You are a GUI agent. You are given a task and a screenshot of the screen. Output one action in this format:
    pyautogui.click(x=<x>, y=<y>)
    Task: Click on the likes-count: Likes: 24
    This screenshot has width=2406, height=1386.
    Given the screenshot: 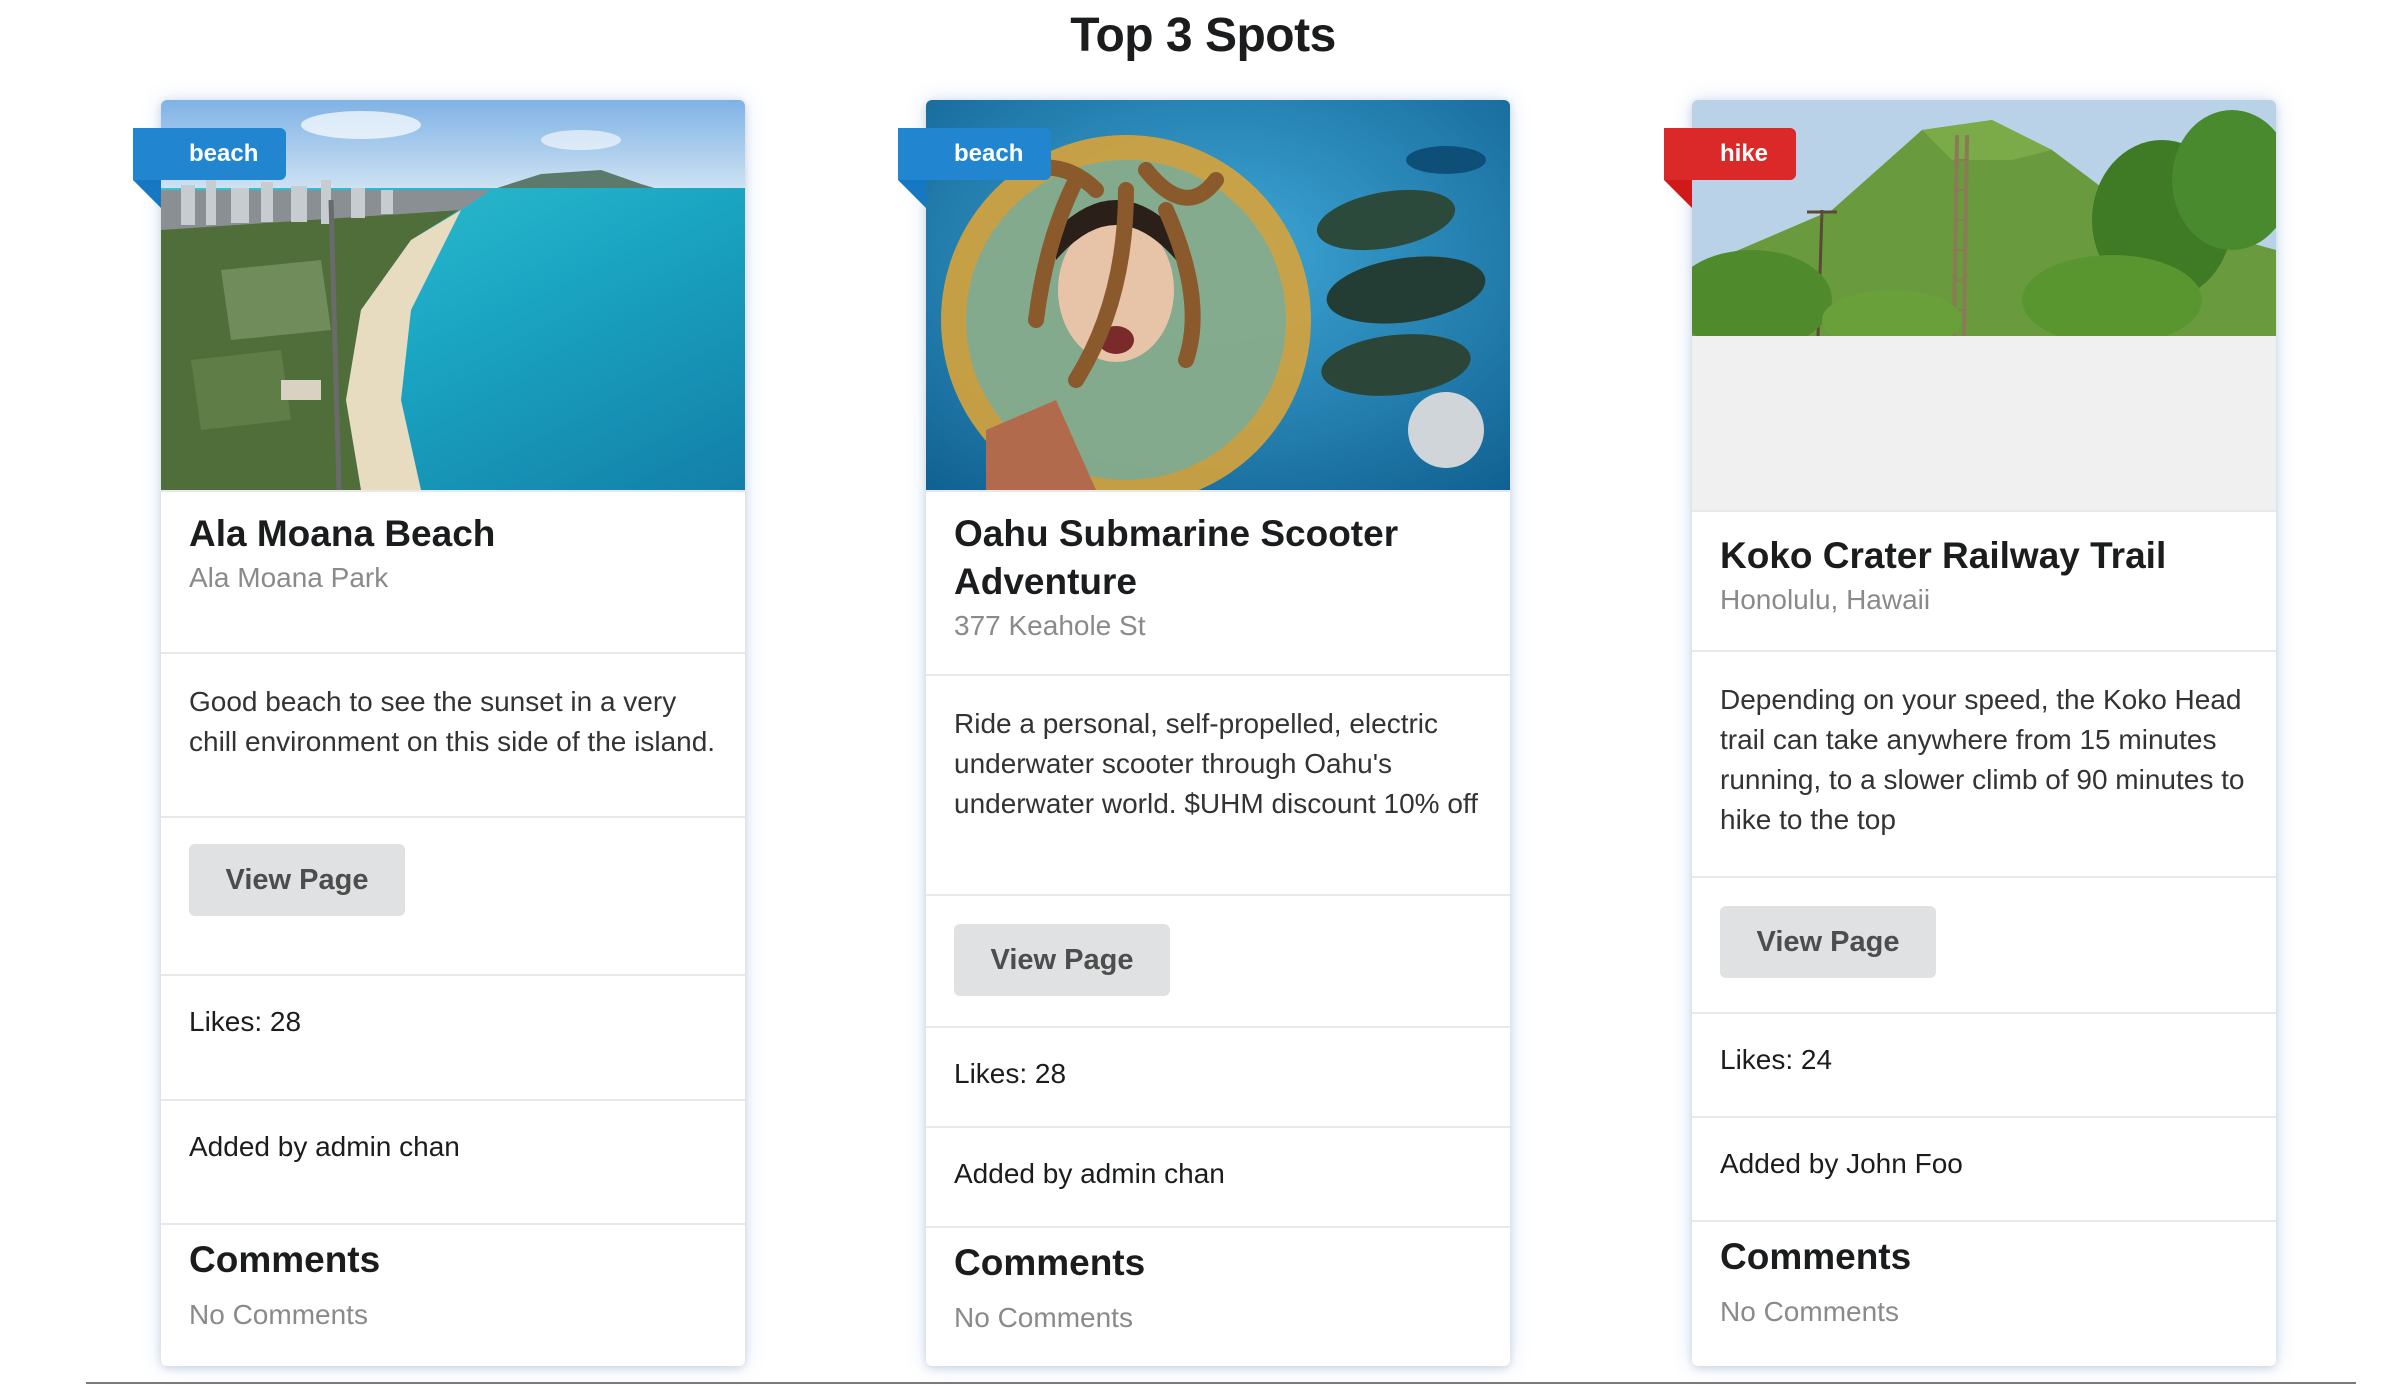 What is the action you would take?
    pyautogui.click(x=1776, y=1059)
    